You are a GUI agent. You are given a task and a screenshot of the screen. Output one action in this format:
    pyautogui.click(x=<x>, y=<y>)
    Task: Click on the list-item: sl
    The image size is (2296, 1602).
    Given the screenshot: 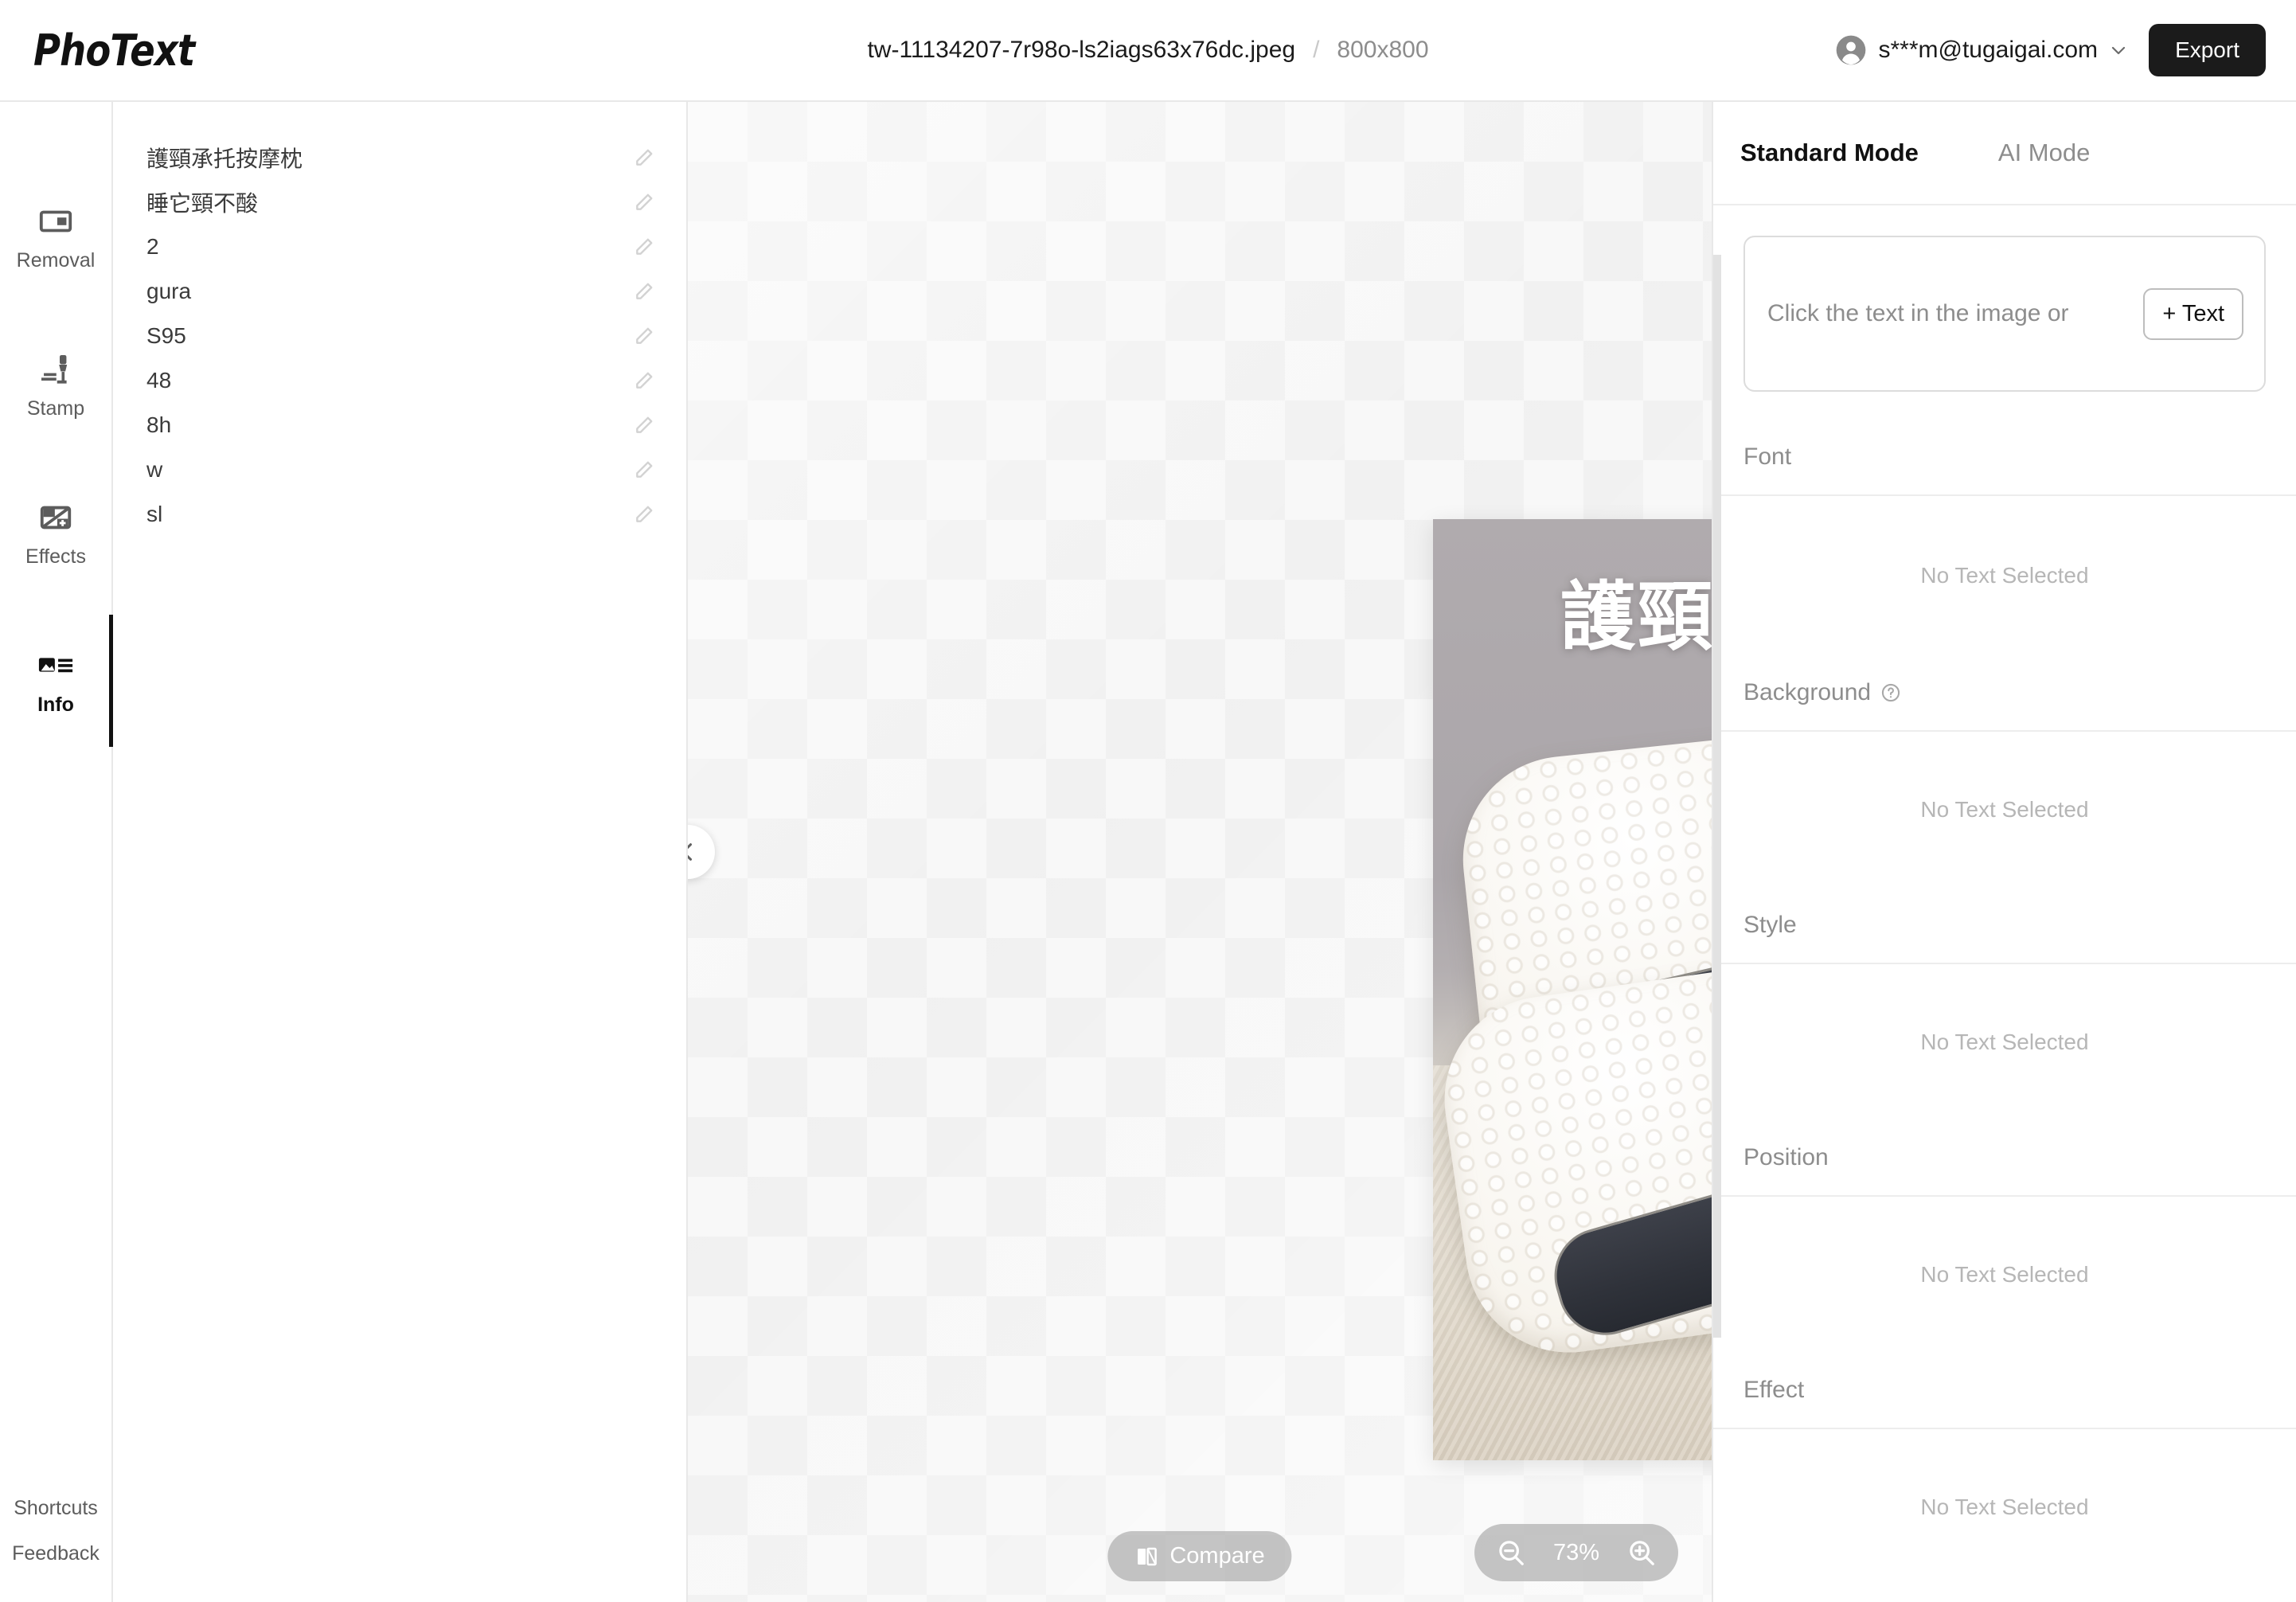 What is the action you would take?
    pyautogui.click(x=399, y=514)
    